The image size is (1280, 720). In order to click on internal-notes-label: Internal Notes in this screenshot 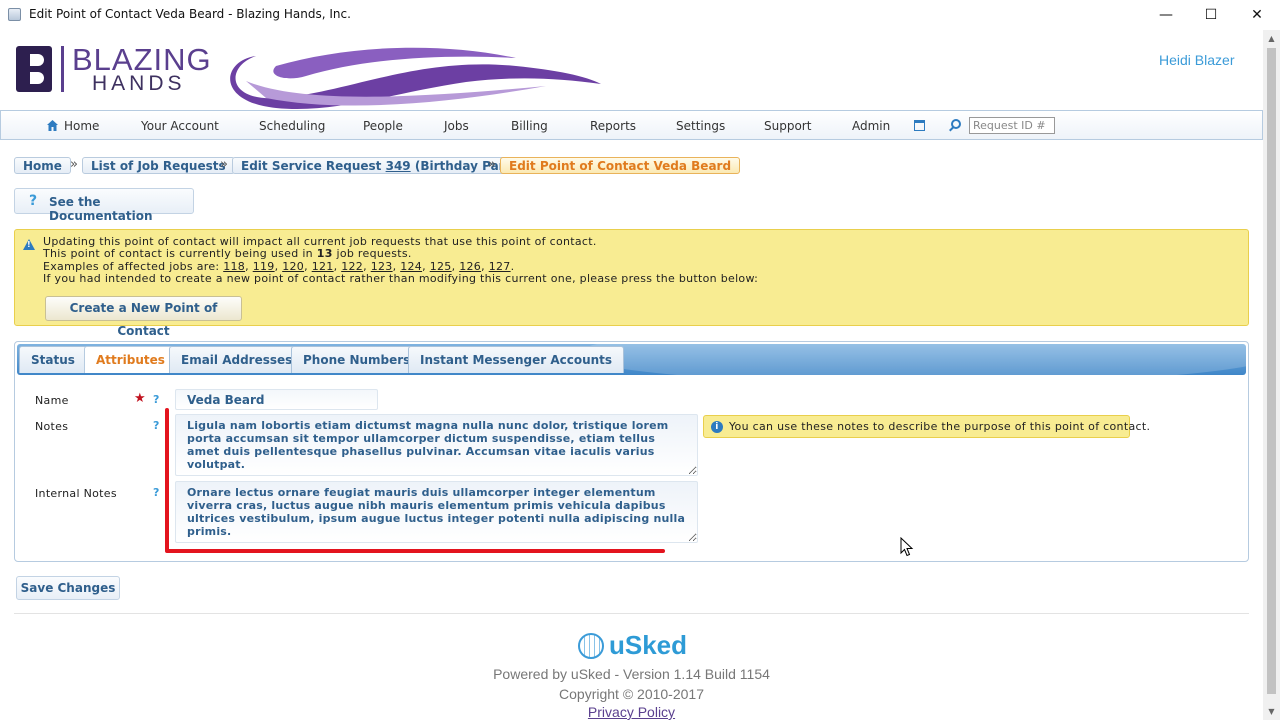, I will do `click(76, 493)`.